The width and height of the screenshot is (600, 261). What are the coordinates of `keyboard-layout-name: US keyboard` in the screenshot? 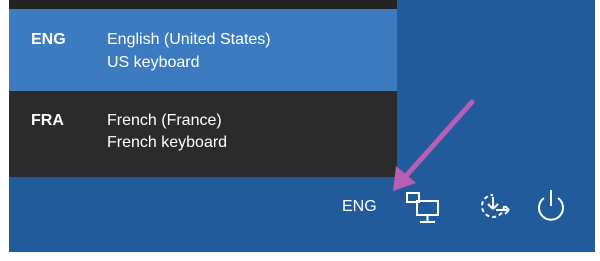 It's located at (153, 62).